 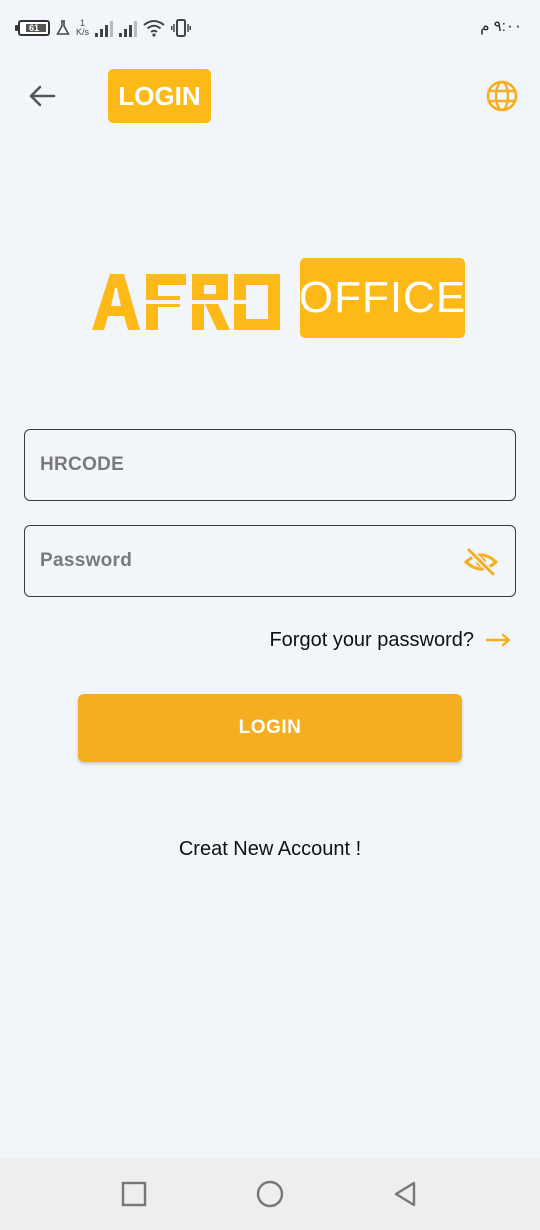 I want to click on password-input: Password, so click(x=270, y=561).